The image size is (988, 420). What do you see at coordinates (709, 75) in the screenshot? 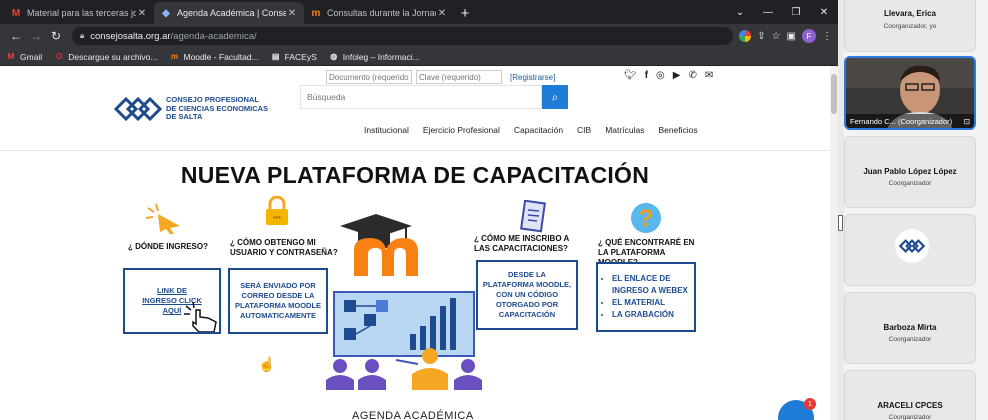
I see `email-icon: ✉` at bounding box center [709, 75].